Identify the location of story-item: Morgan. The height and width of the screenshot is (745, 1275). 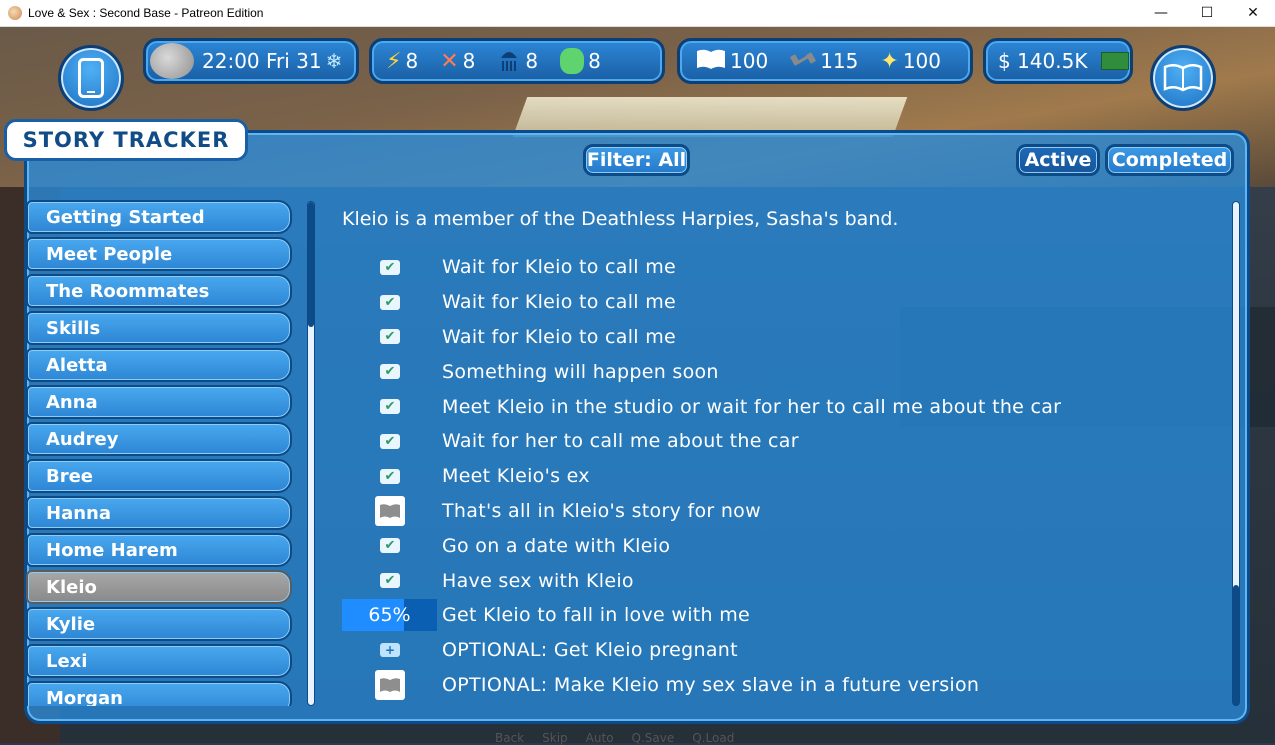
(159, 693).